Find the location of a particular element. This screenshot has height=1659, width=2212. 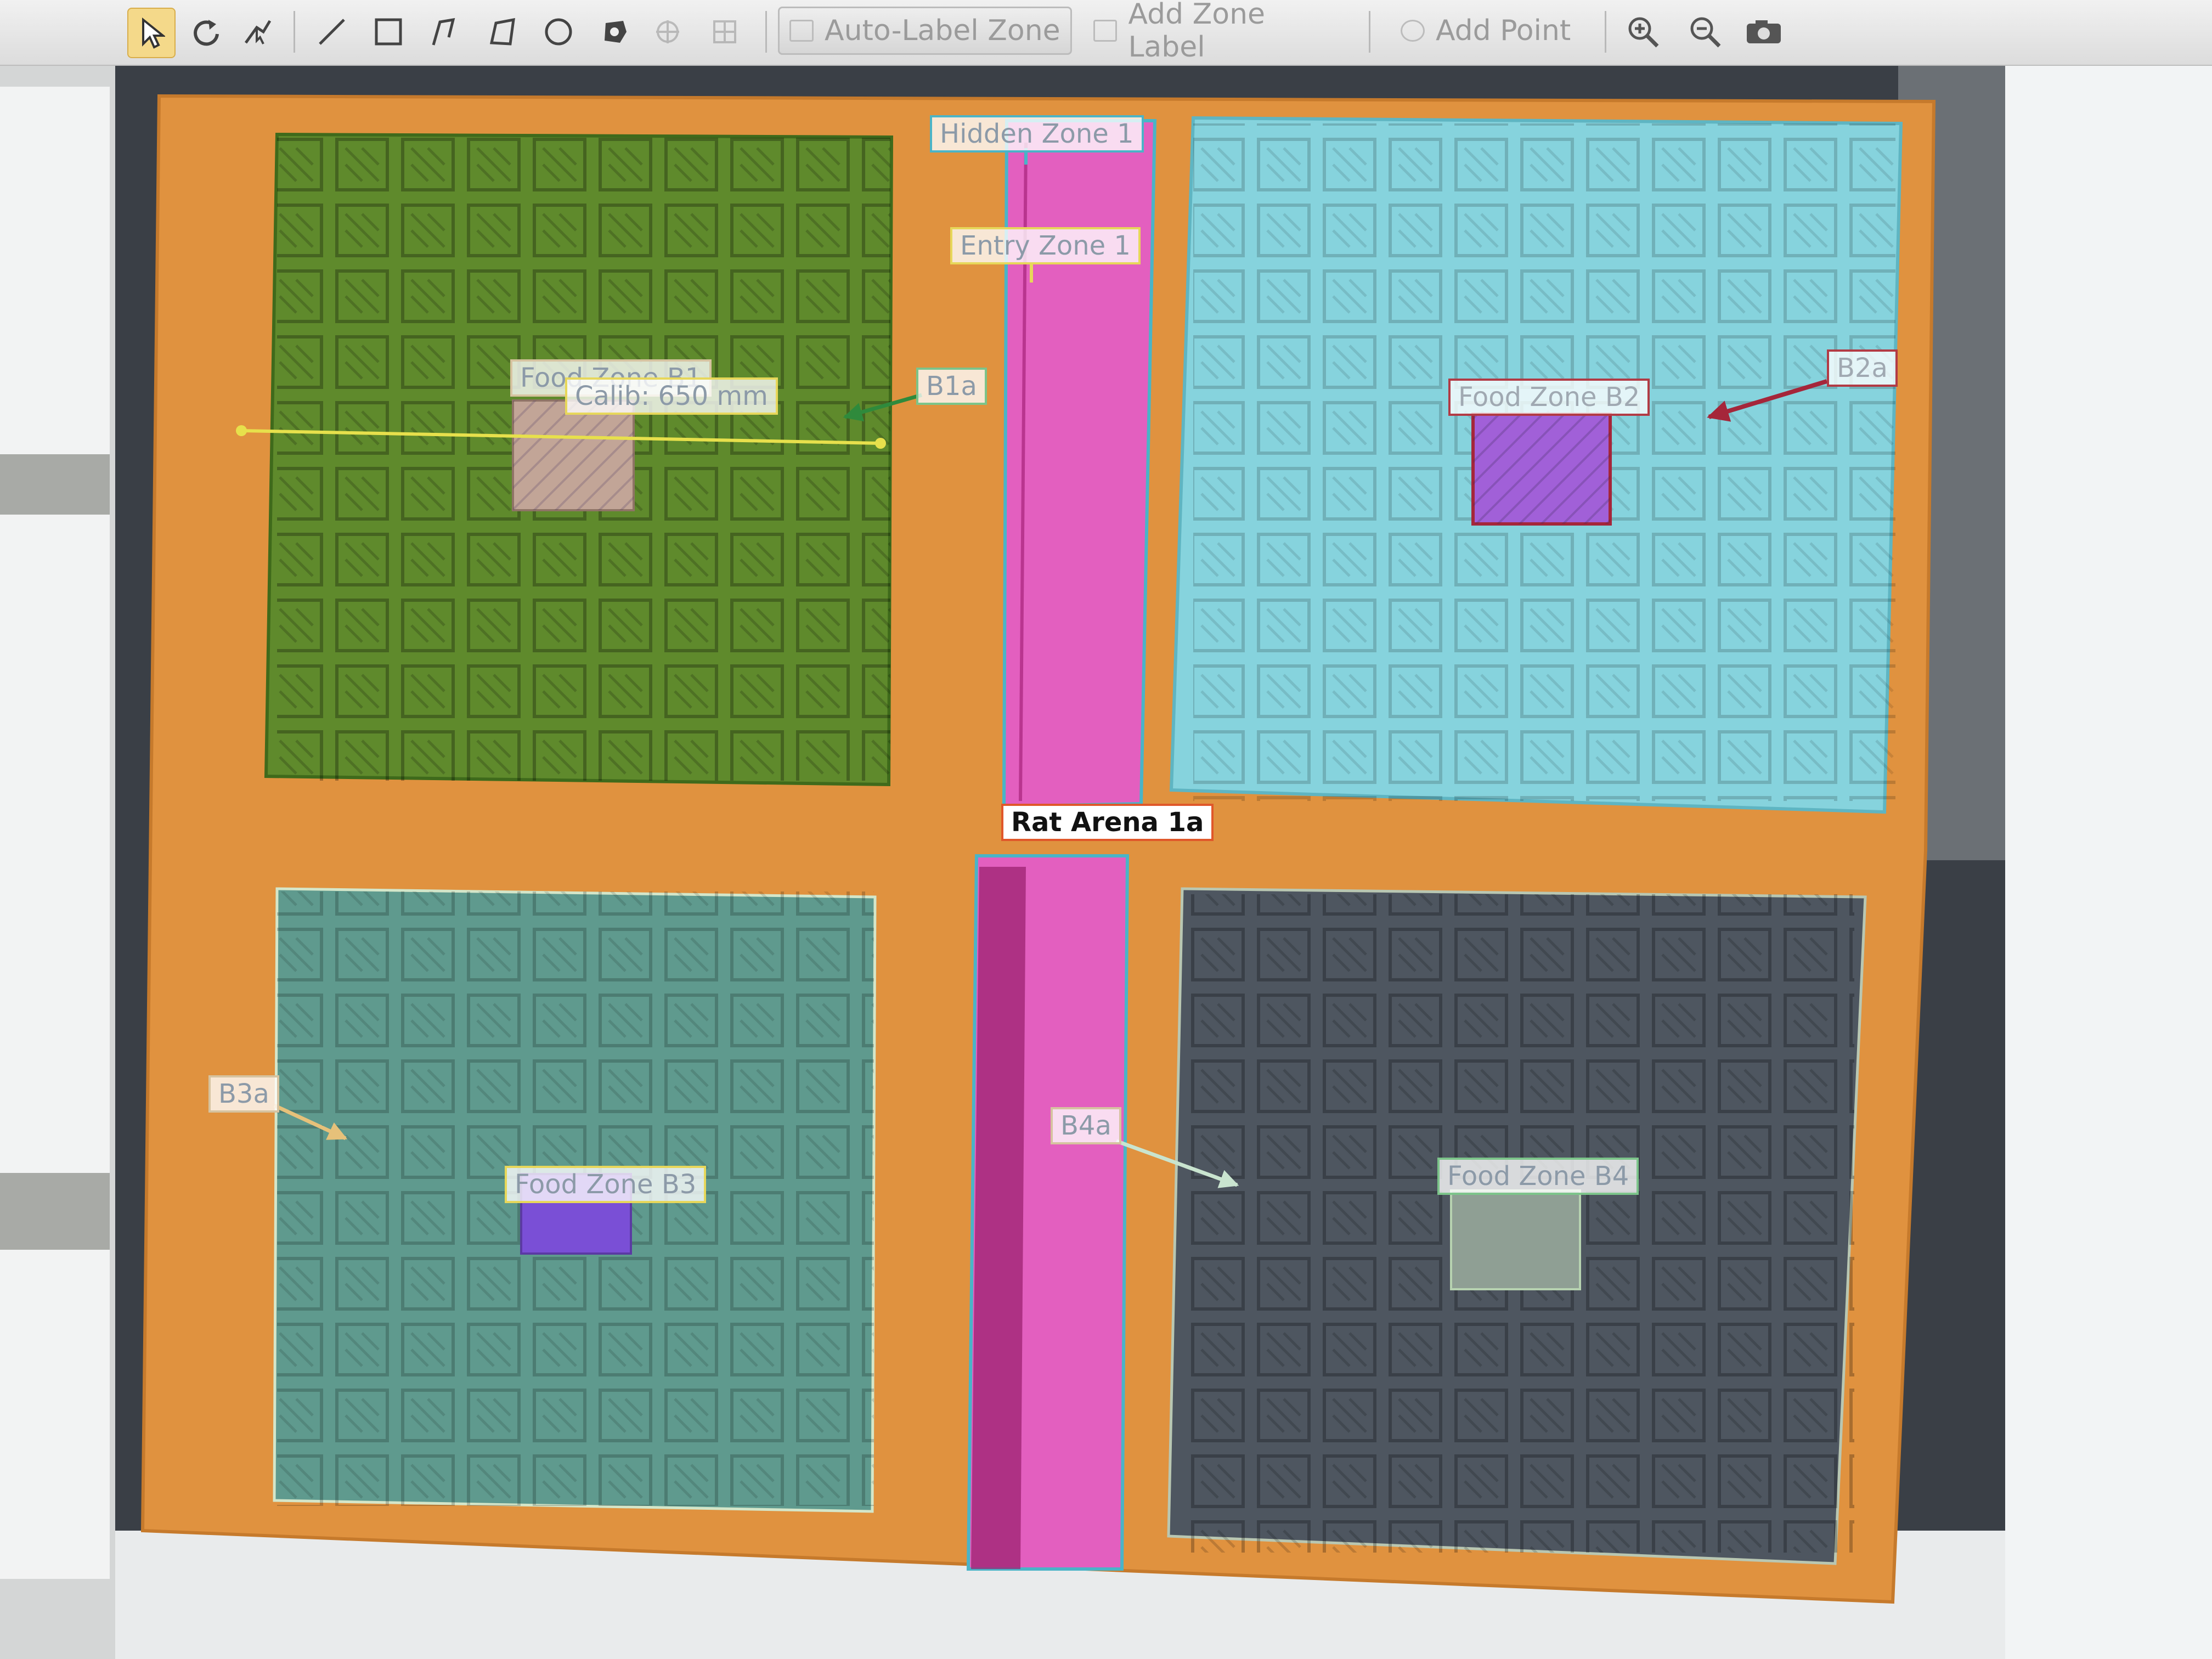

ellipse-icon is located at coordinates (558, 32).